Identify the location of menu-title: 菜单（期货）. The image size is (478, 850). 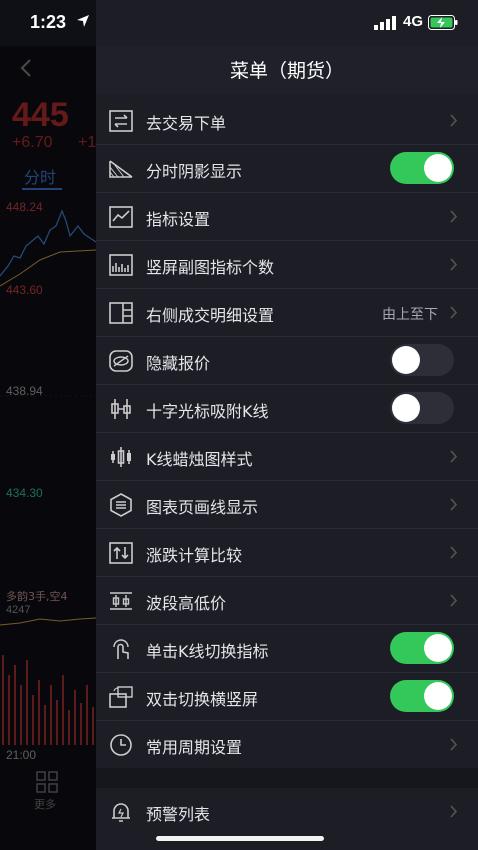
(286, 71).